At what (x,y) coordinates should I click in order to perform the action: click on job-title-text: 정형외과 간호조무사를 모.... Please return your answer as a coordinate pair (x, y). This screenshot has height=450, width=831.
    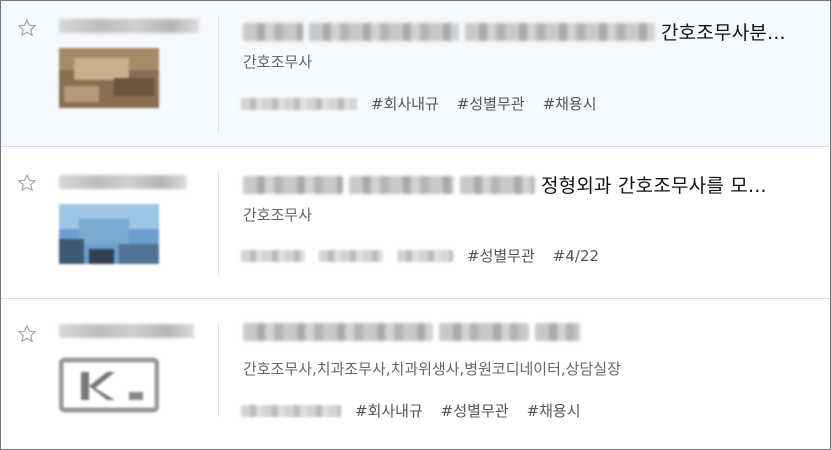
    Looking at the image, I should click on (654, 184).